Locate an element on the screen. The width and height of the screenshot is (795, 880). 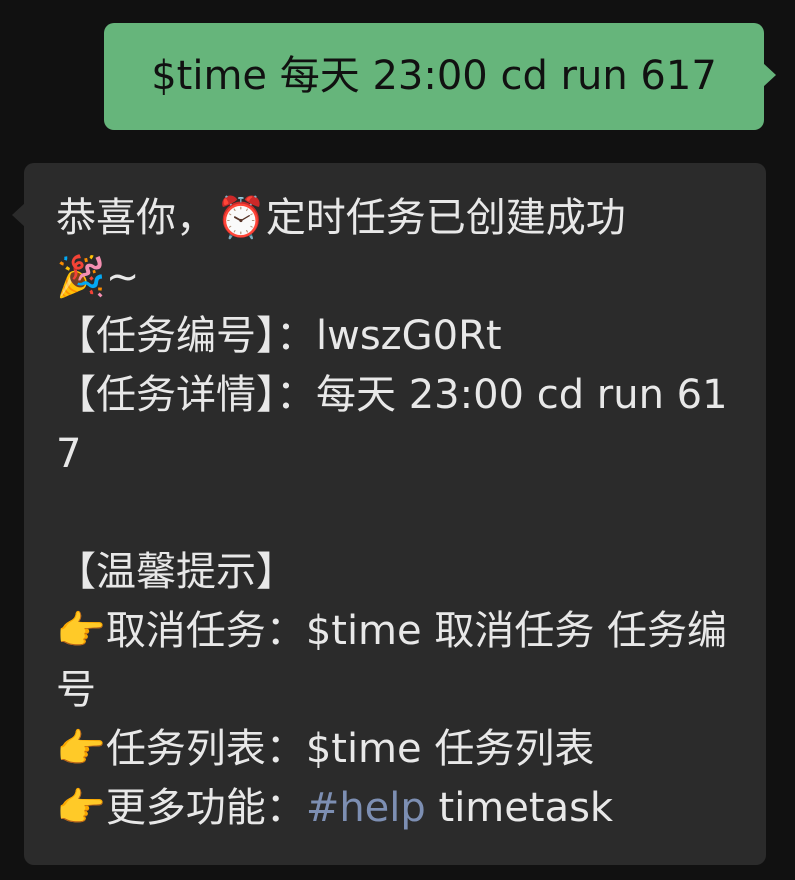
task-id-value: lwszG0Rt is located at coordinates (409, 336).